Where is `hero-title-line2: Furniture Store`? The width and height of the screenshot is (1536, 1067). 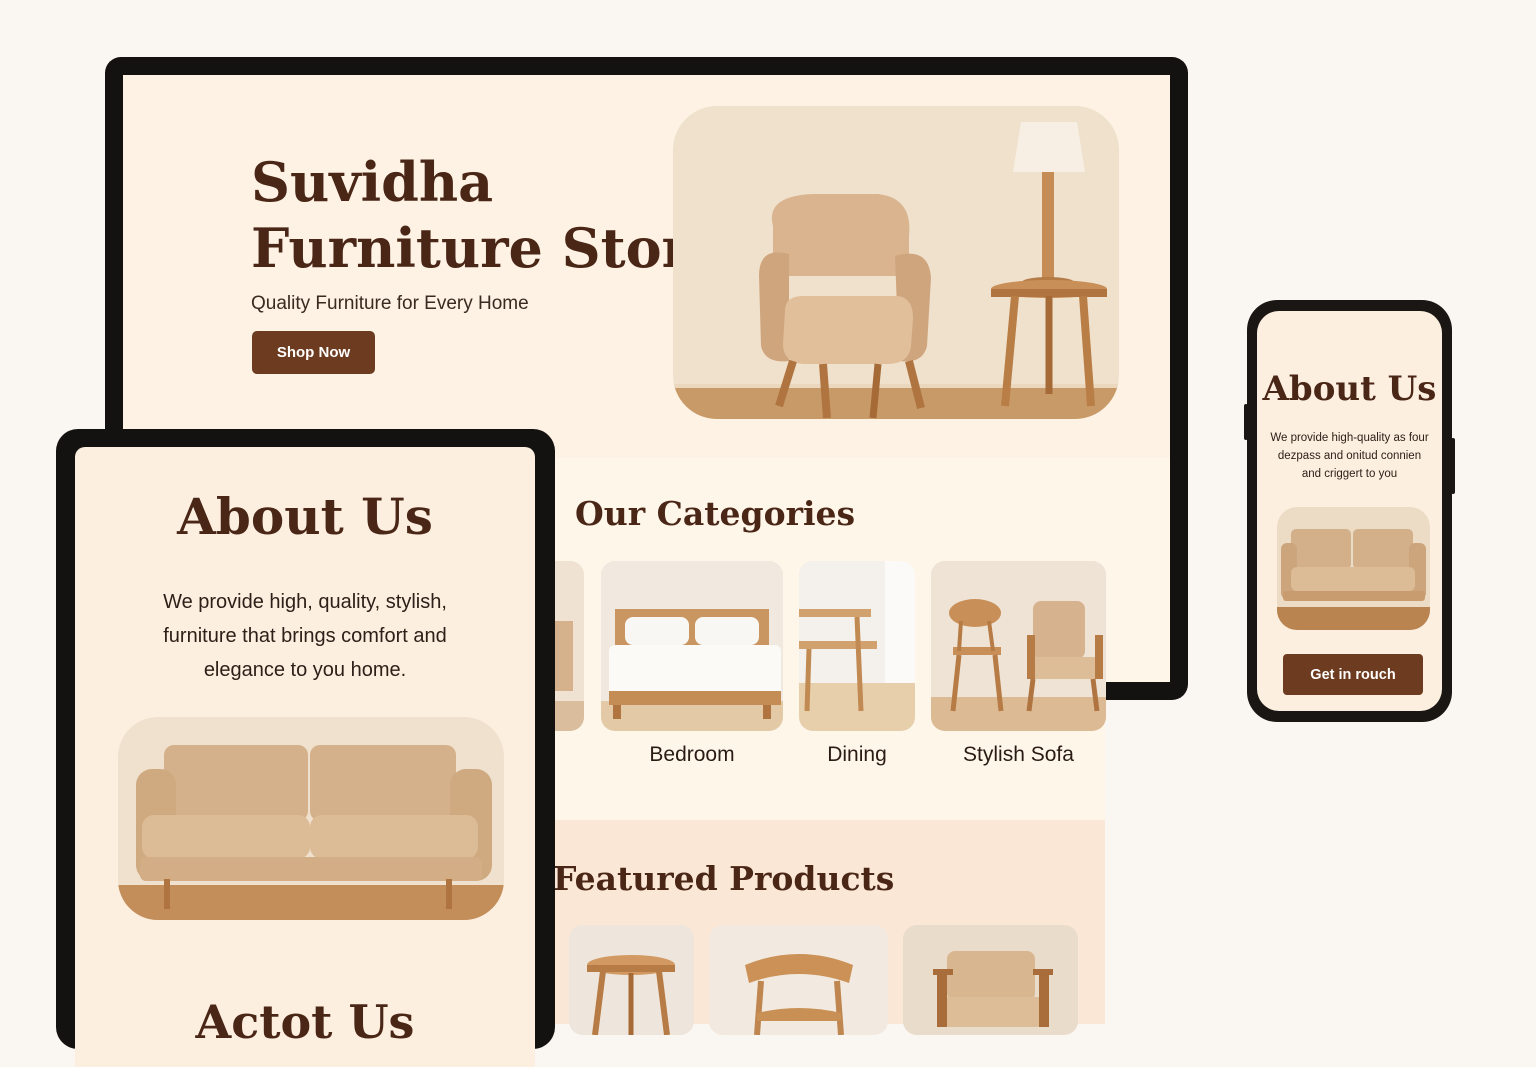 hero-title-line2: Furniture Store is located at coordinates (488, 248).